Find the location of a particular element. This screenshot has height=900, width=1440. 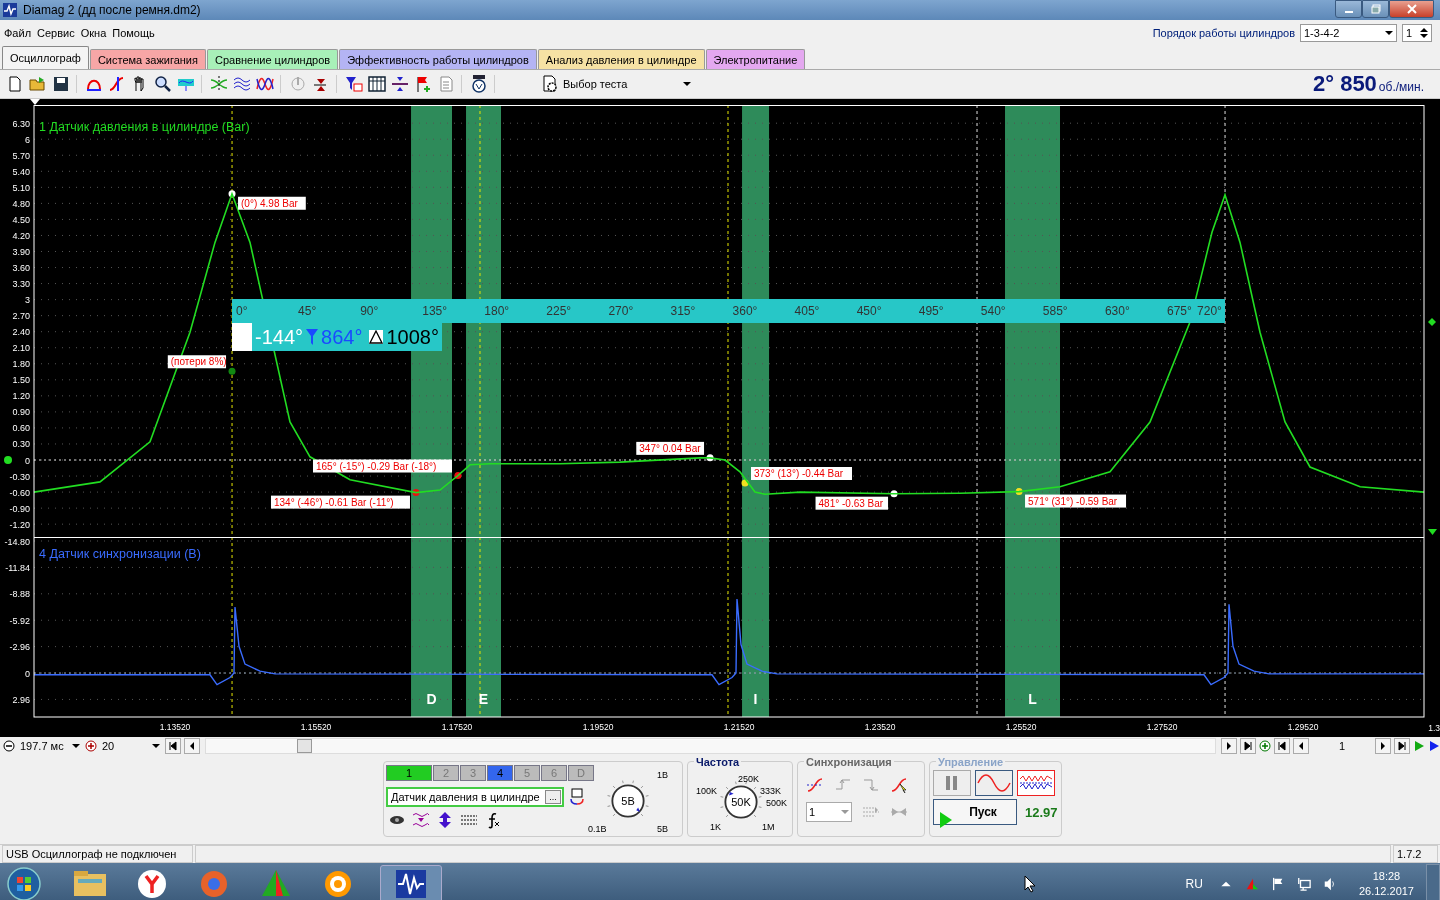

y-axis-label: -0.60 is located at coordinates (19, 492).